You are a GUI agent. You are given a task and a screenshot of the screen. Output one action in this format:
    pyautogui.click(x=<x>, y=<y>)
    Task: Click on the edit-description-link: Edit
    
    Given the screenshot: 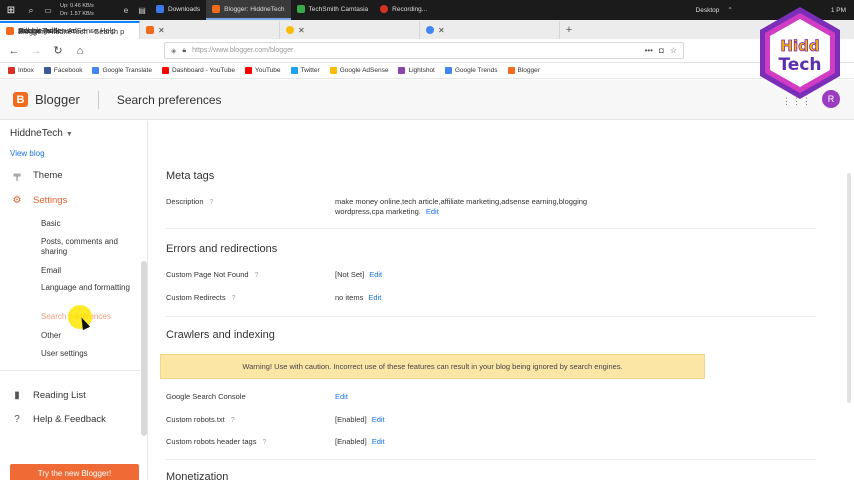 What is the action you would take?
    pyautogui.click(x=432, y=211)
    